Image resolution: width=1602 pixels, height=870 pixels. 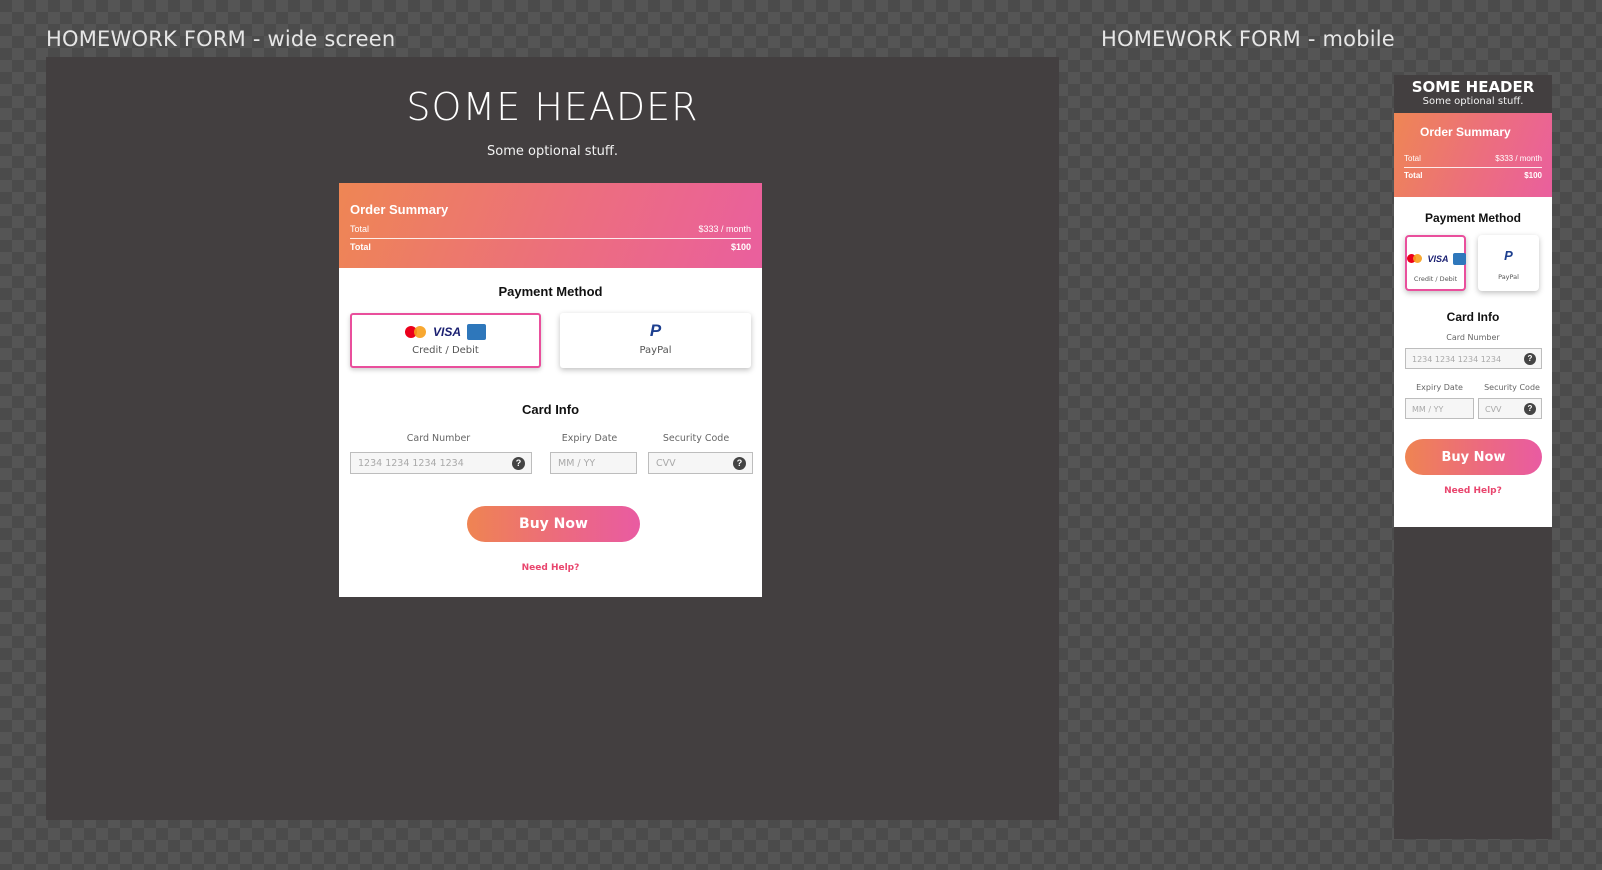 I want to click on summary-line-value: $333 / month, so click(x=724, y=229).